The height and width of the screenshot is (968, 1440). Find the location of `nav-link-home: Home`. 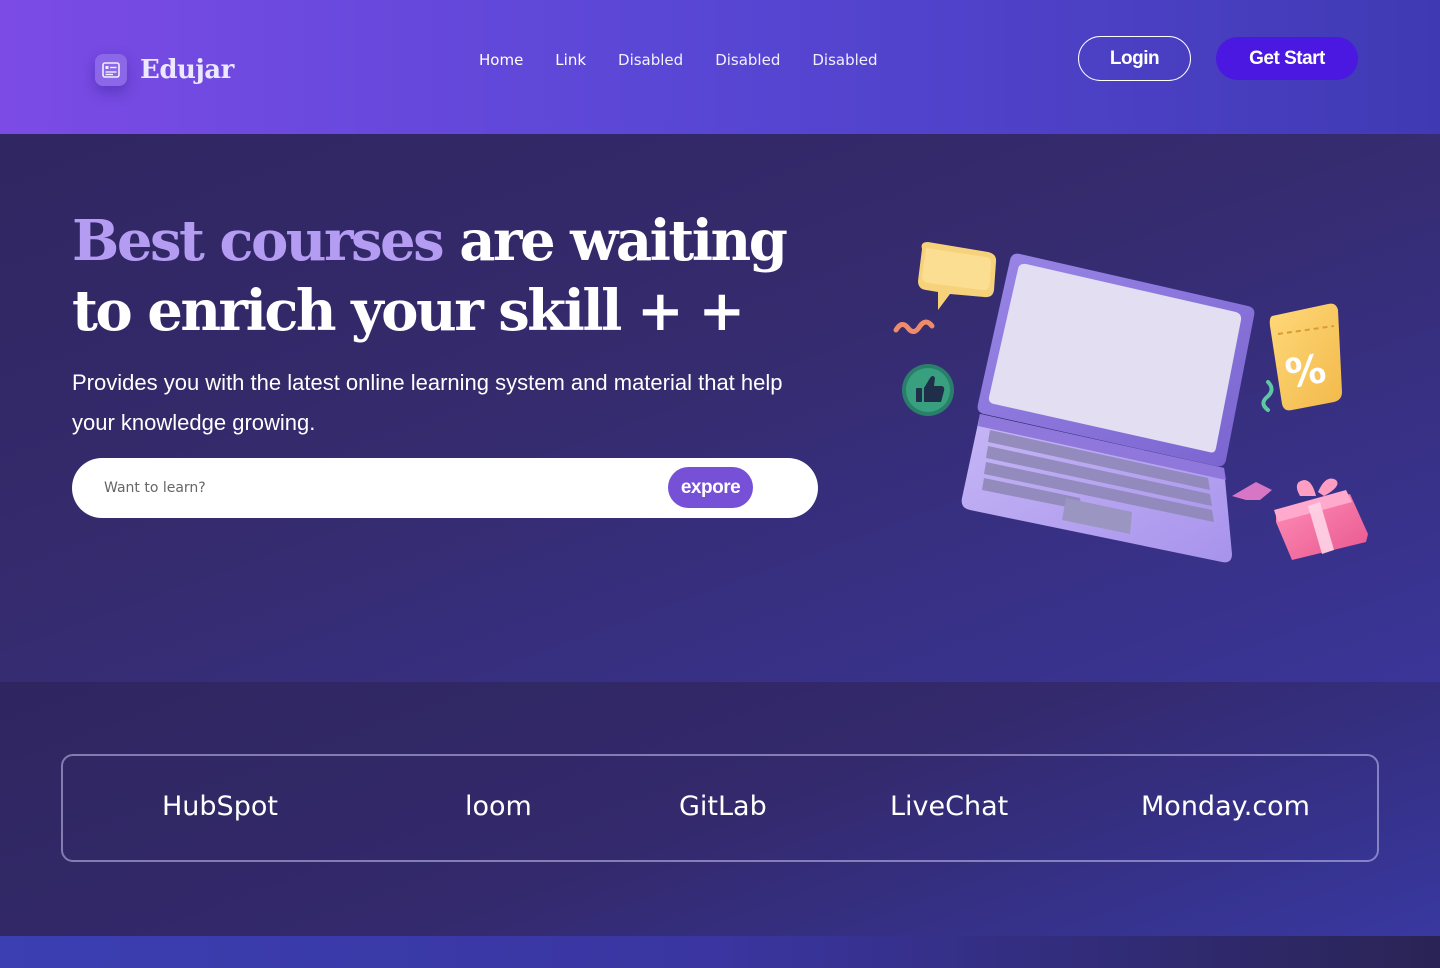

nav-link-home: Home is located at coordinates (501, 60).